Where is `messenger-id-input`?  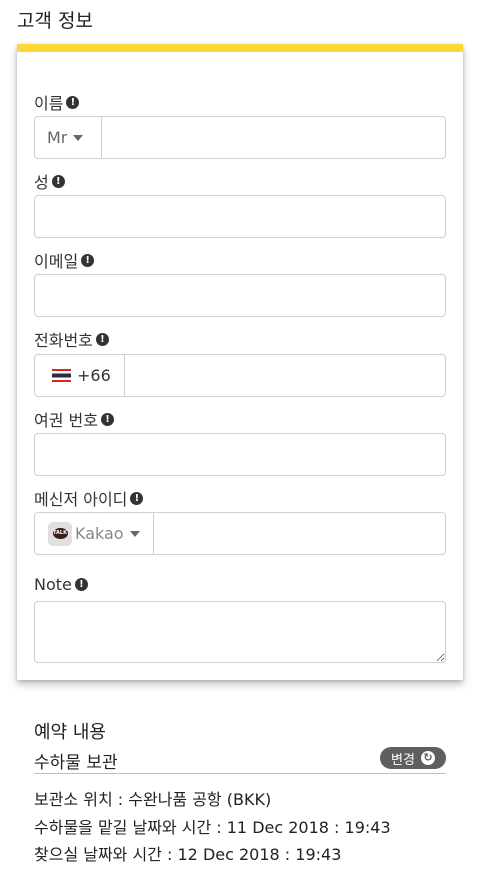
messenger-id-input is located at coordinates (299, 533).